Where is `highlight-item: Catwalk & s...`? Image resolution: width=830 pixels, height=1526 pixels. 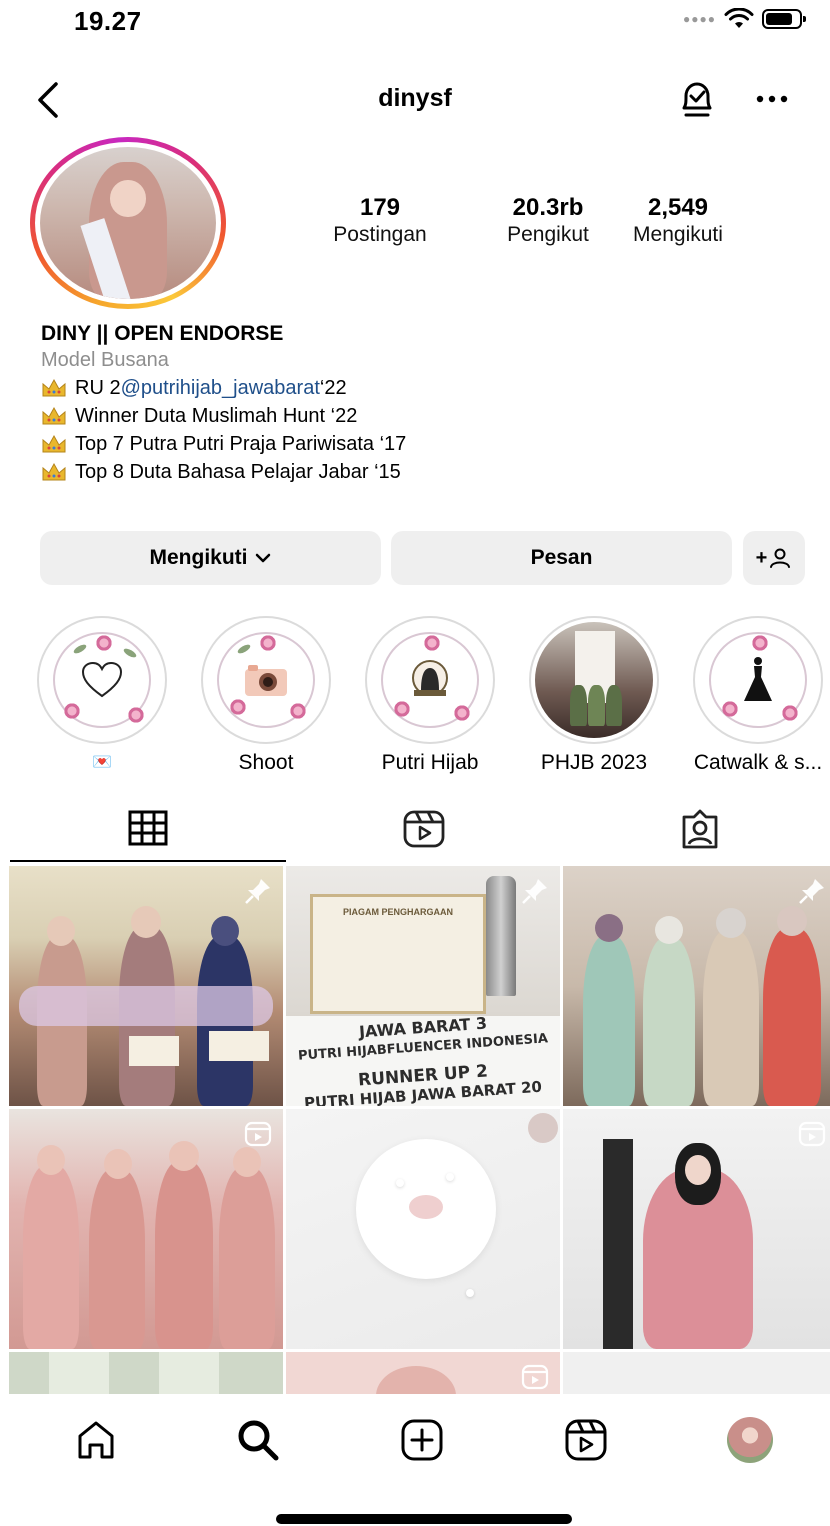
highlight-item: Catwalk & s... is located at coordinates (758, 696).